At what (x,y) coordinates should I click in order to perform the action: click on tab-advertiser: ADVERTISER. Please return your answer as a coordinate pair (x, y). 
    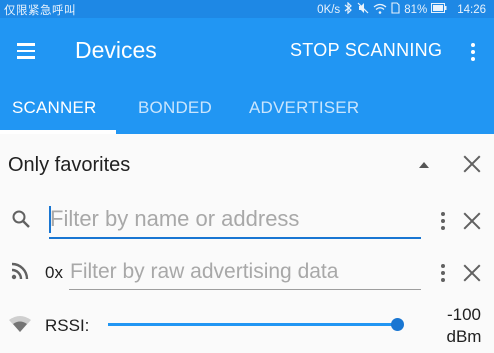
    Looking at the image, I should click on (304, 108).